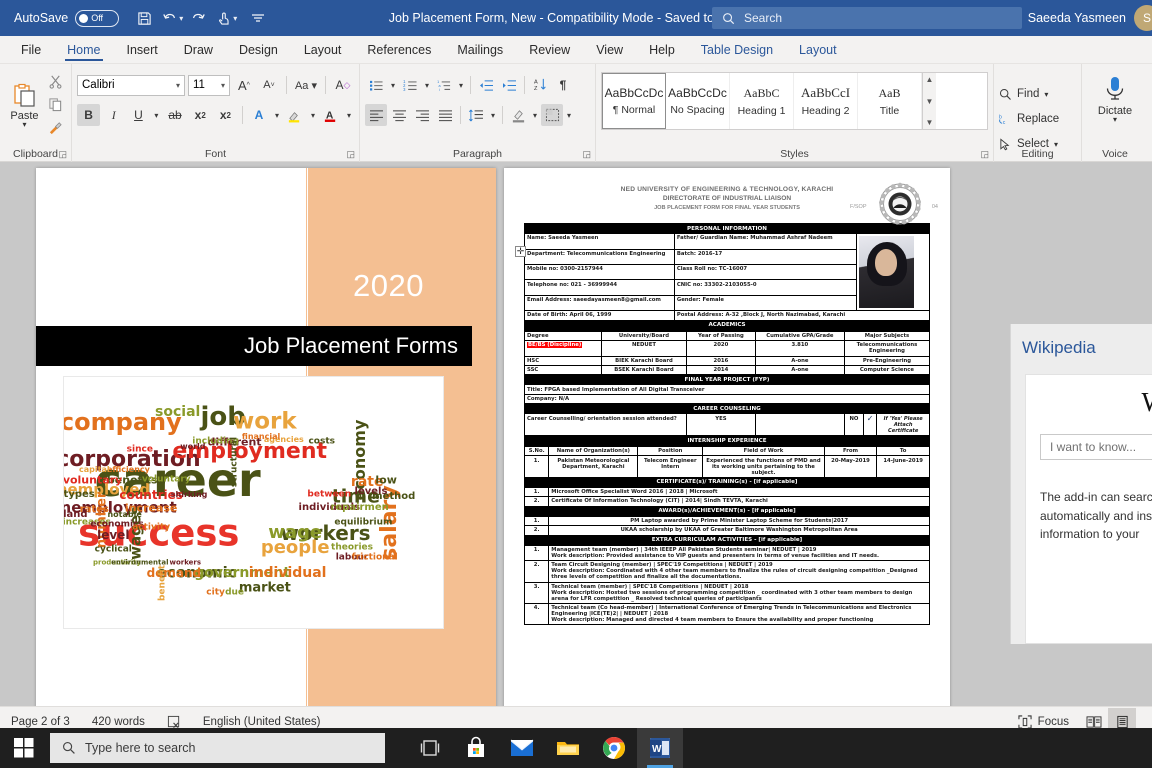 The image size is (1152, 768). What do you see at coordinates (563, 85) in the screenshot?
I see `show-marks-icon: ¶` at bounding box center [563, 85].